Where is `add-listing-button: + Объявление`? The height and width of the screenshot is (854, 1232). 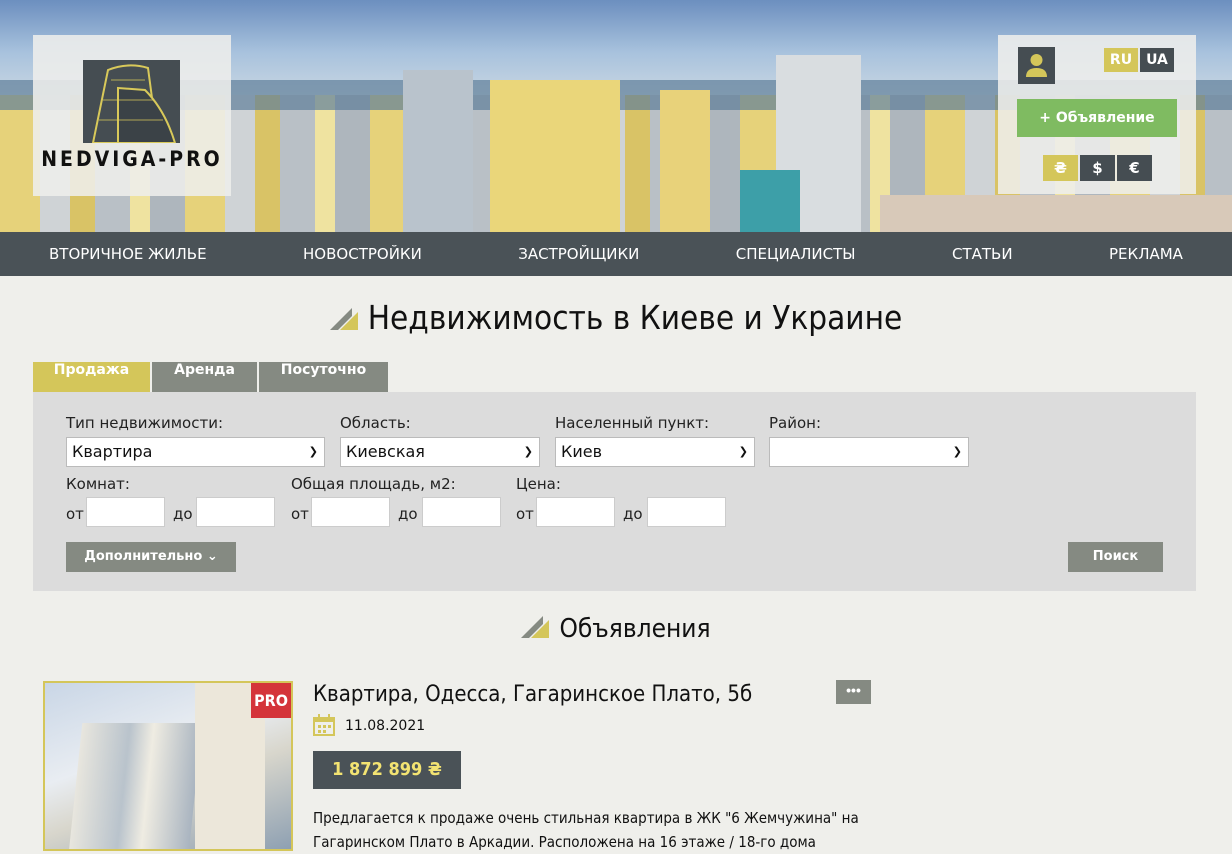
add-listing-button: + Объявление is located at coordinates (1097, 118).